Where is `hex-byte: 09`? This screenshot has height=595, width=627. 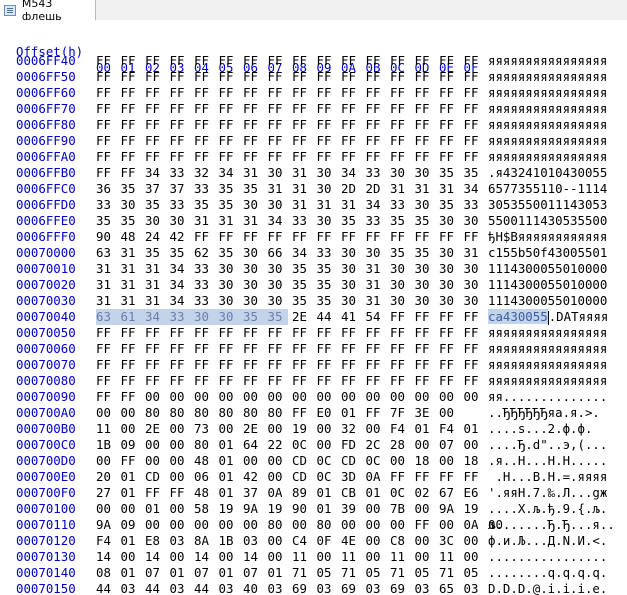 hex-byte: 09 is located at coordinates (131, 445).